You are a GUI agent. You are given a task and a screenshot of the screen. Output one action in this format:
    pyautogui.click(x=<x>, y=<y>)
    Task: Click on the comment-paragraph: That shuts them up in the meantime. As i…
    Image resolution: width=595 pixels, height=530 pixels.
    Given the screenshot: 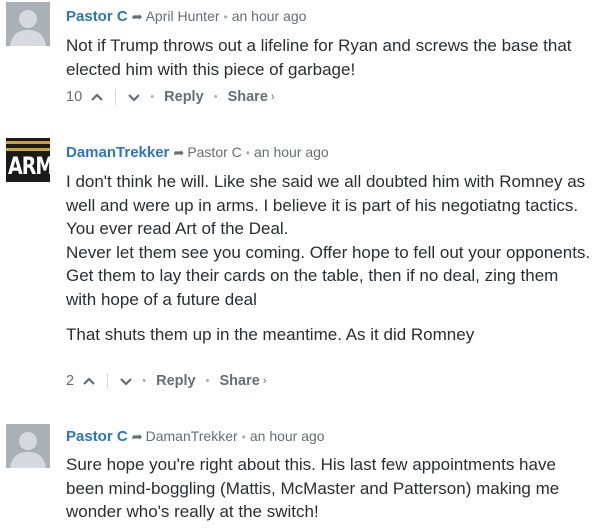 What is the action you would take?
    pyautogui.click(x=270, y=334)
    